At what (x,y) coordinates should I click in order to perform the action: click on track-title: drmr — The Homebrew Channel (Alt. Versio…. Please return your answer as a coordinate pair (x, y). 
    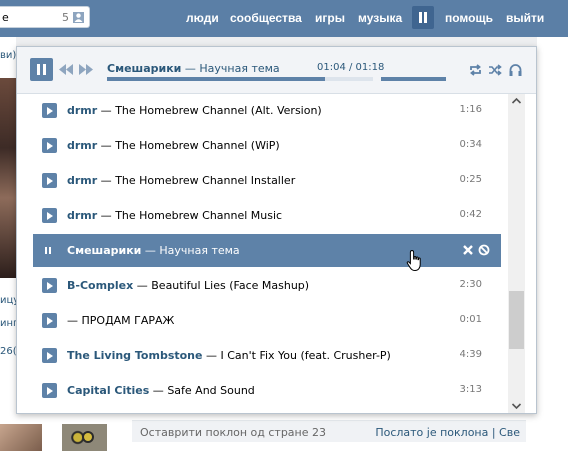
    Looking at the image, I should click on (194, 110).